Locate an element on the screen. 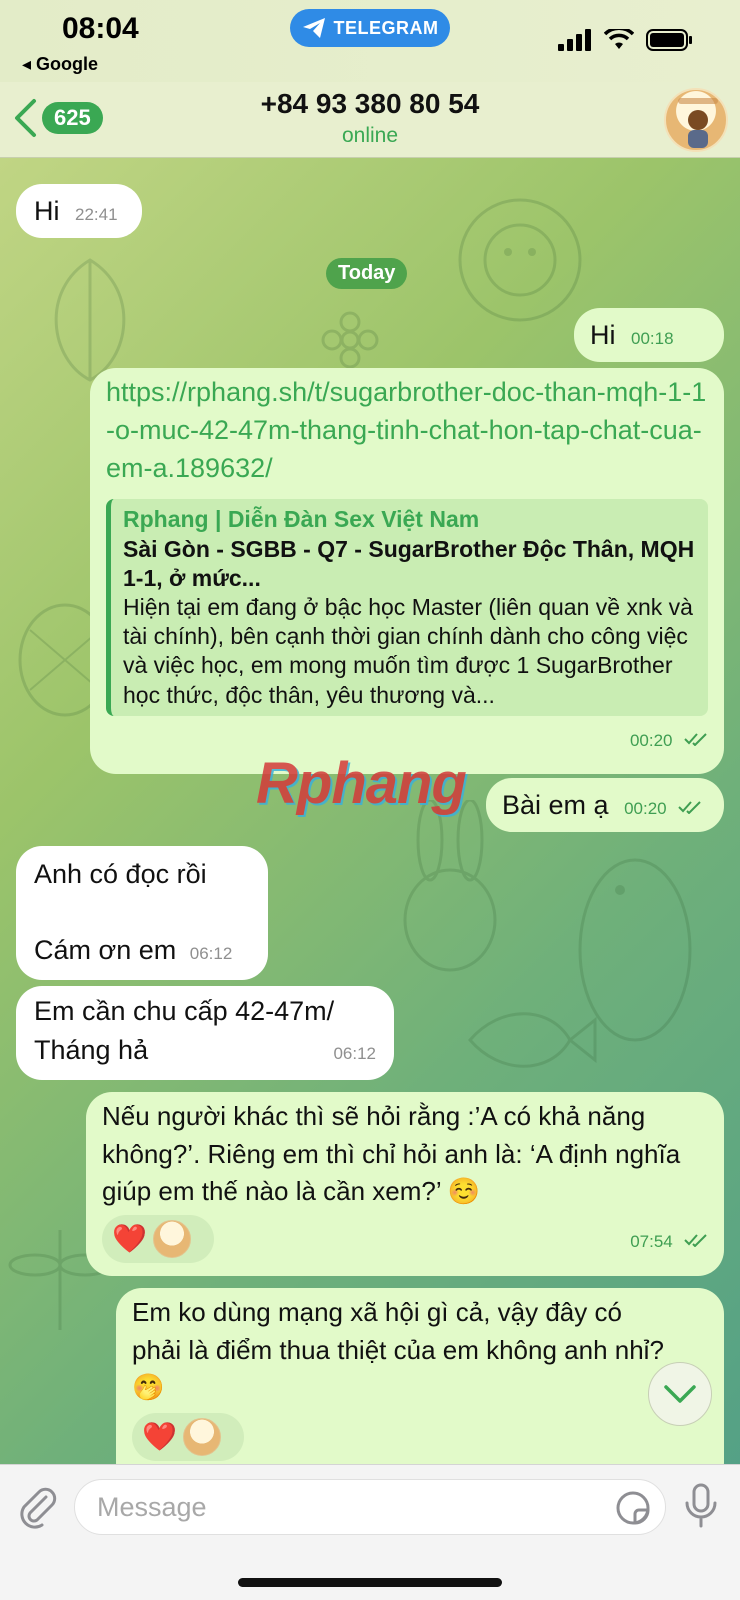 Image resolution: width=740 pixels, height=1600 pixels. chat-header: 625 +84 93 380 80 54 online is located at coordinates (370, 120).